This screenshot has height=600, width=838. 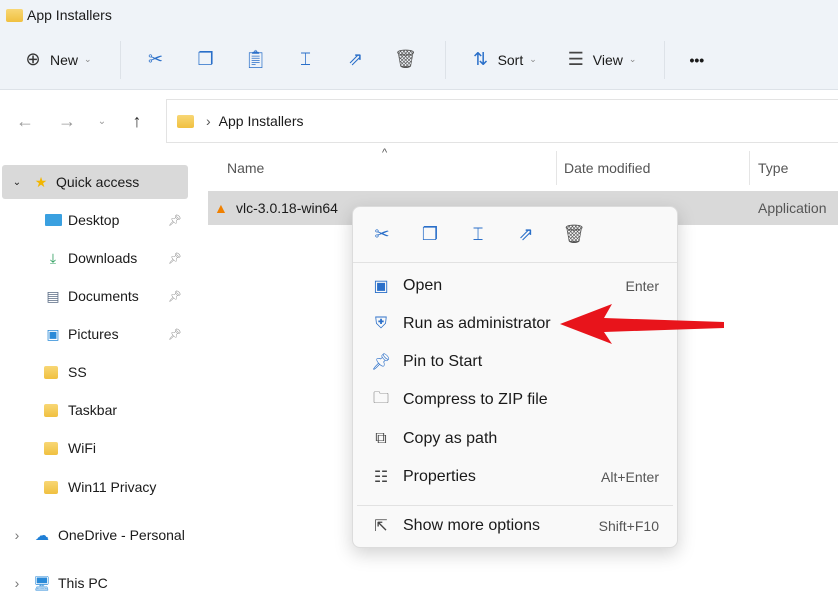 I want to click on column-header-date-modified: Date modified, so click(x=607, y=168).